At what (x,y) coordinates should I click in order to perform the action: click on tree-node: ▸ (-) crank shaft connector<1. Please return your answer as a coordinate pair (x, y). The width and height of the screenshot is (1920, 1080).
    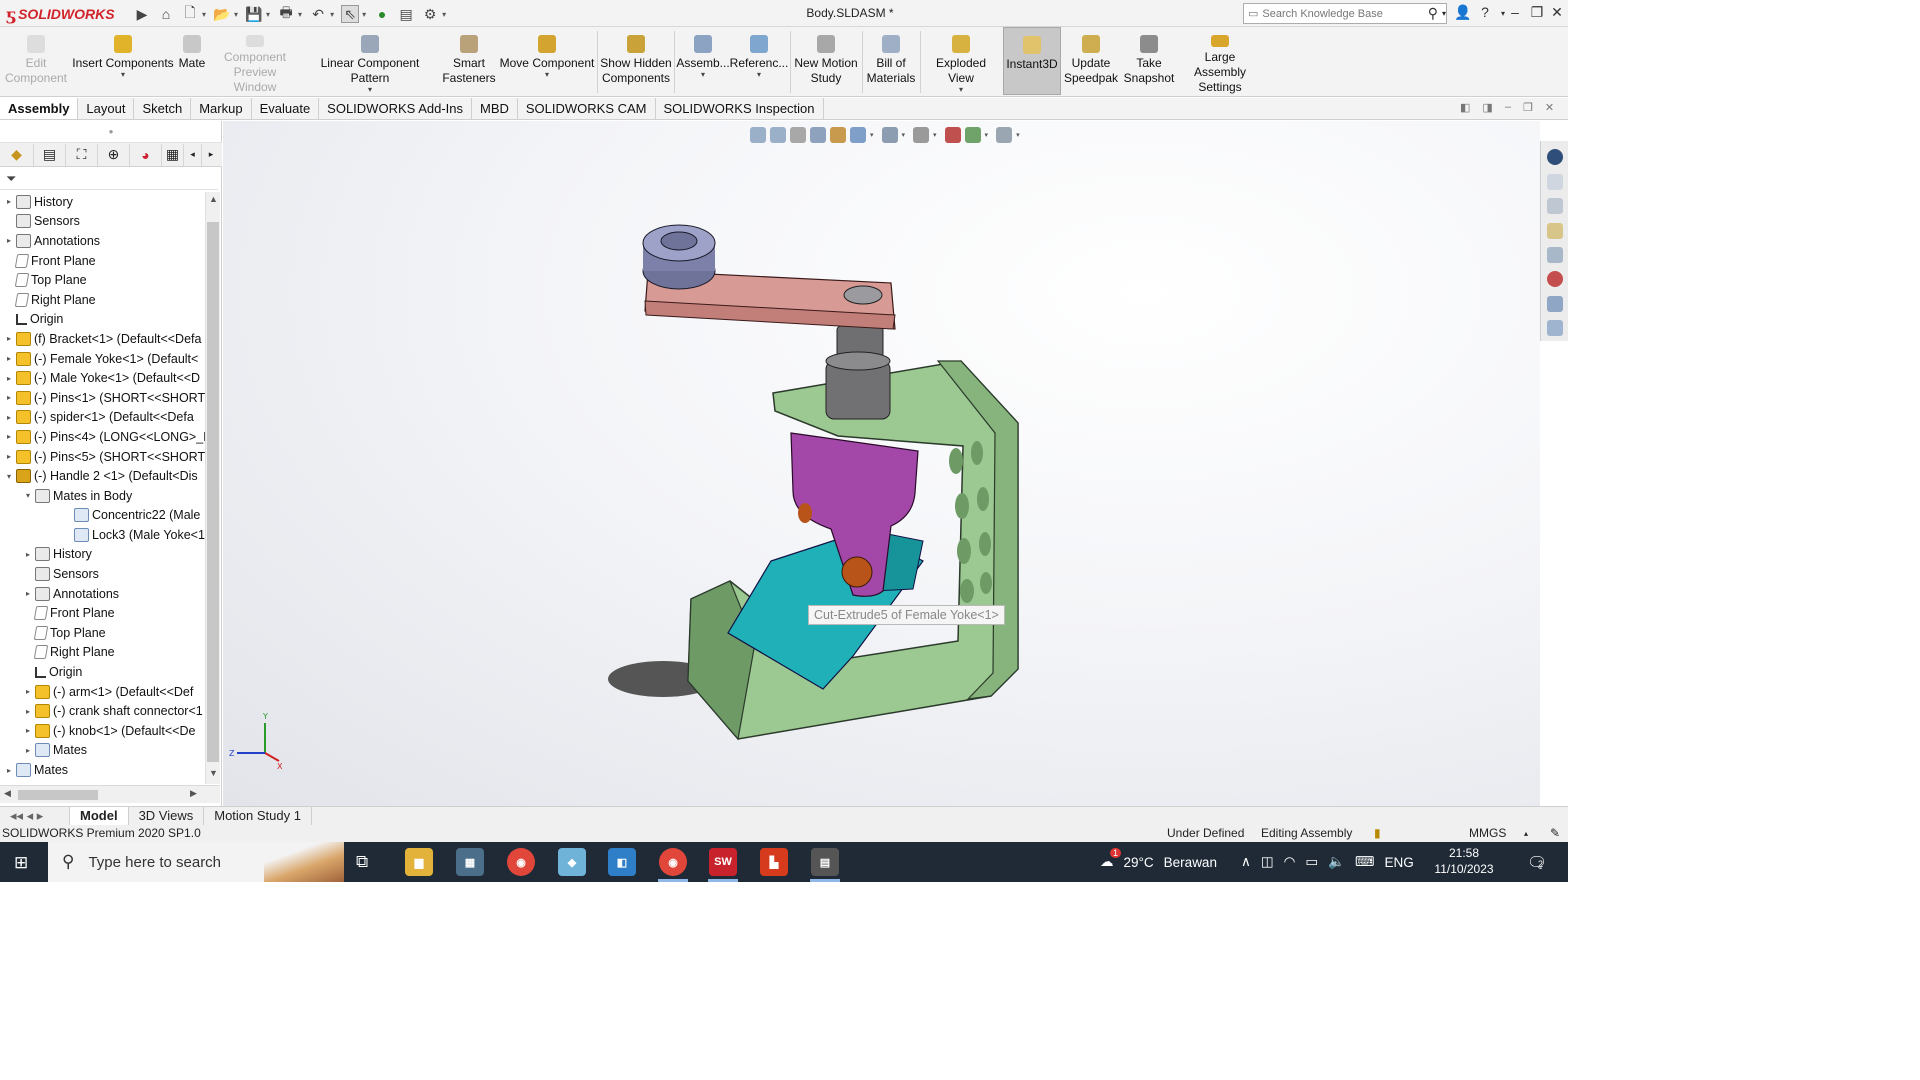
    Looking at the image, I should click on (102, 711).